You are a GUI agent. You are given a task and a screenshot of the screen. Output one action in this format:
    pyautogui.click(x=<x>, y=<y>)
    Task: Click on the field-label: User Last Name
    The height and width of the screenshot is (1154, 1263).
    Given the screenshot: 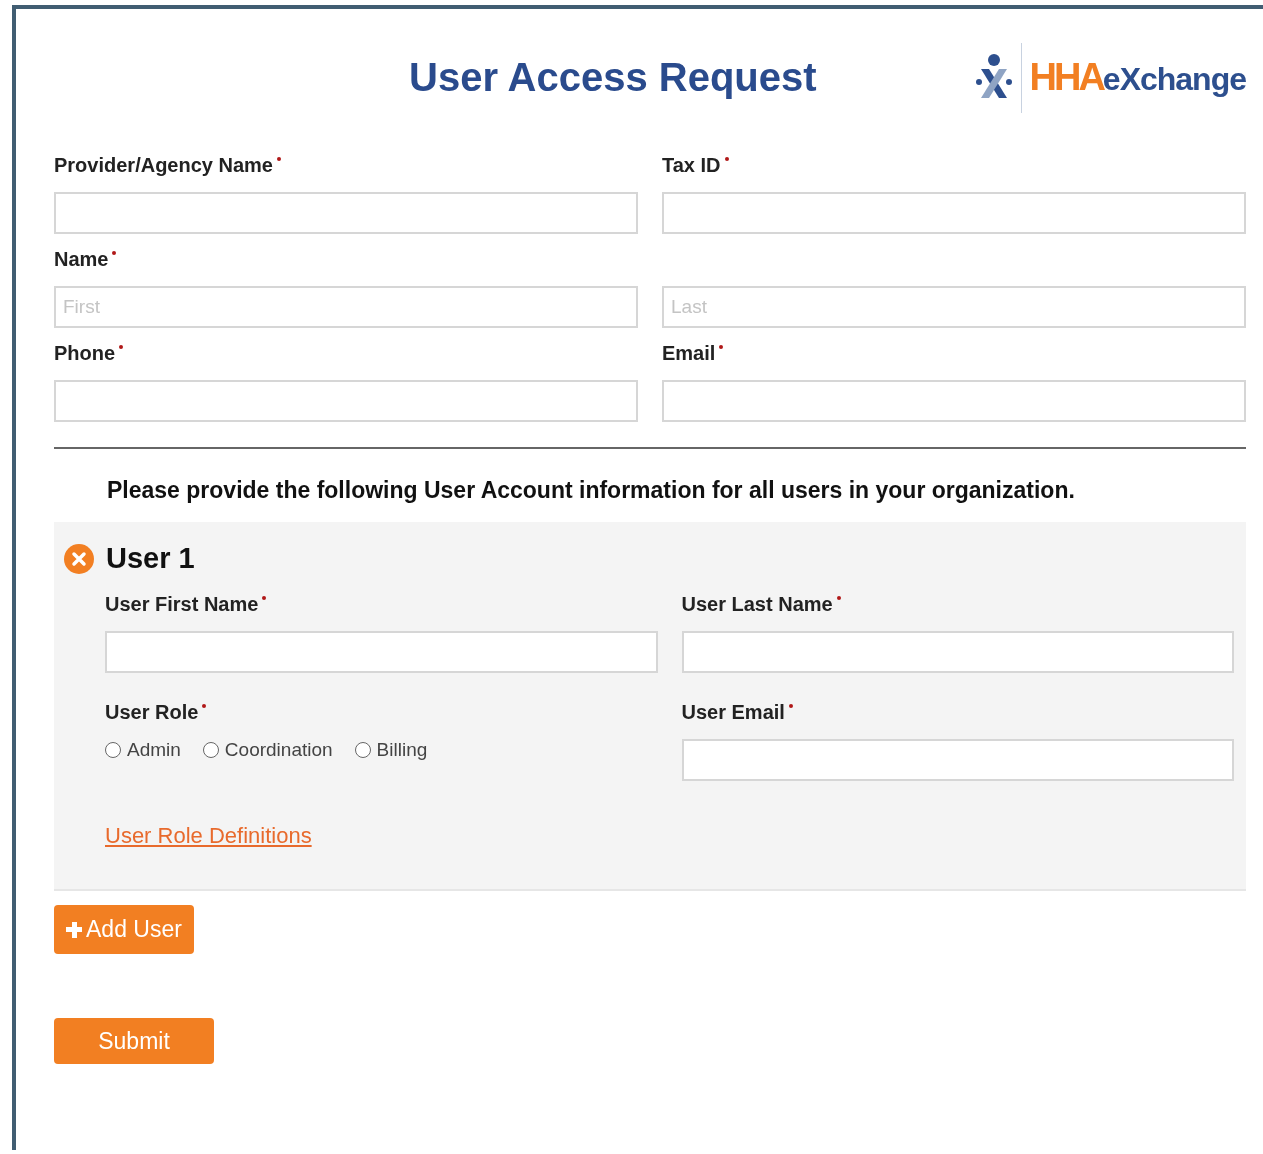 What is the action you would take?
    pyautogui.click(x=757, y=604)
    